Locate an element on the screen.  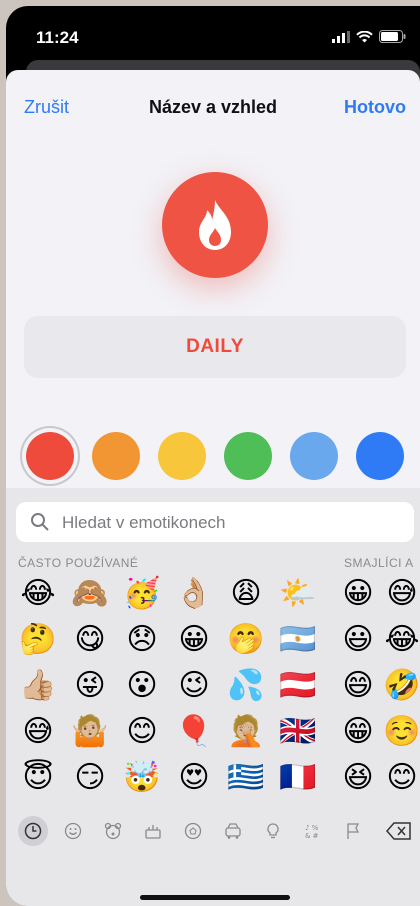
emoji-key: ☺️ is located at coordinates (401, 732).